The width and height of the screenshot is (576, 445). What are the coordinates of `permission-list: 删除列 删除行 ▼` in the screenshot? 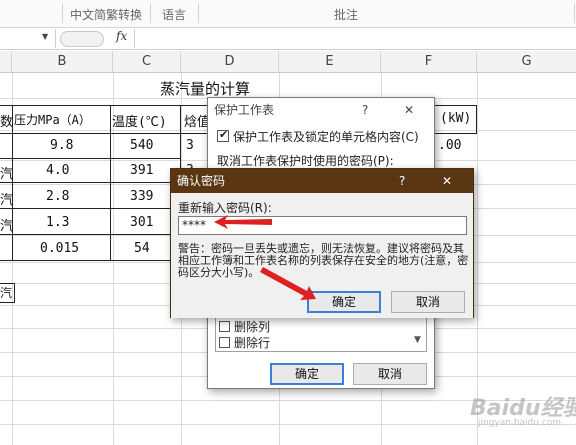 It's located at (321, 333).